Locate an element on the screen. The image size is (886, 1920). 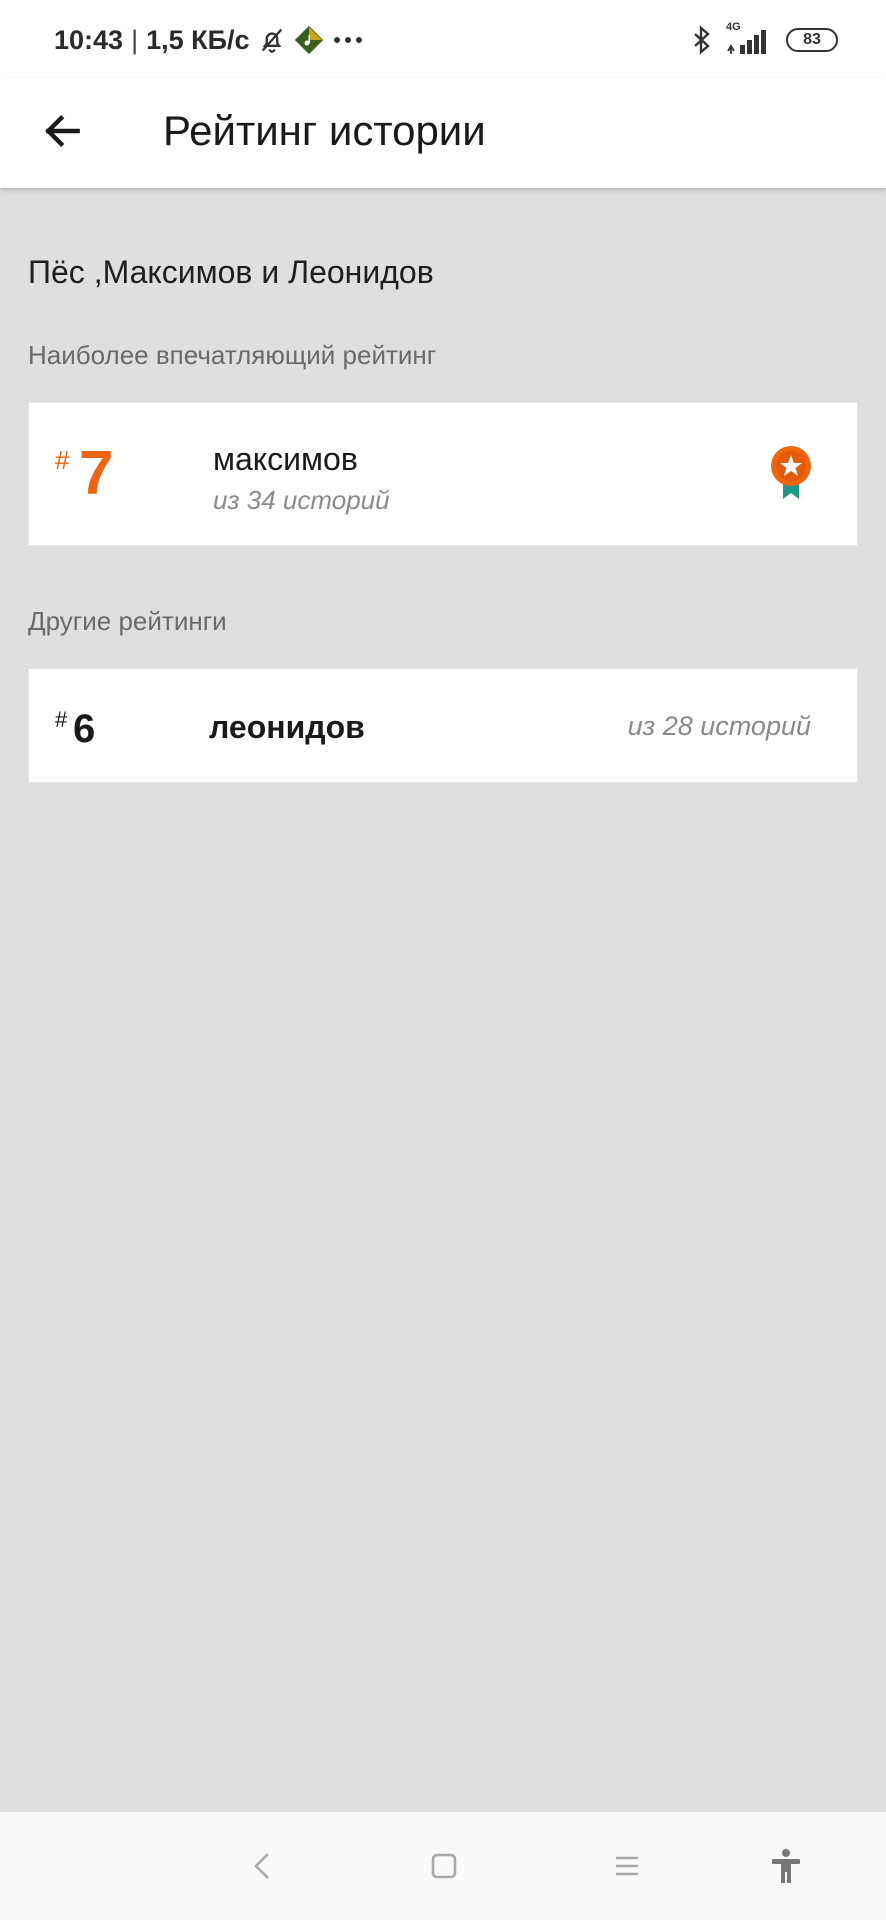
story-count: из 34 историй is located at coordinates (301, 500).